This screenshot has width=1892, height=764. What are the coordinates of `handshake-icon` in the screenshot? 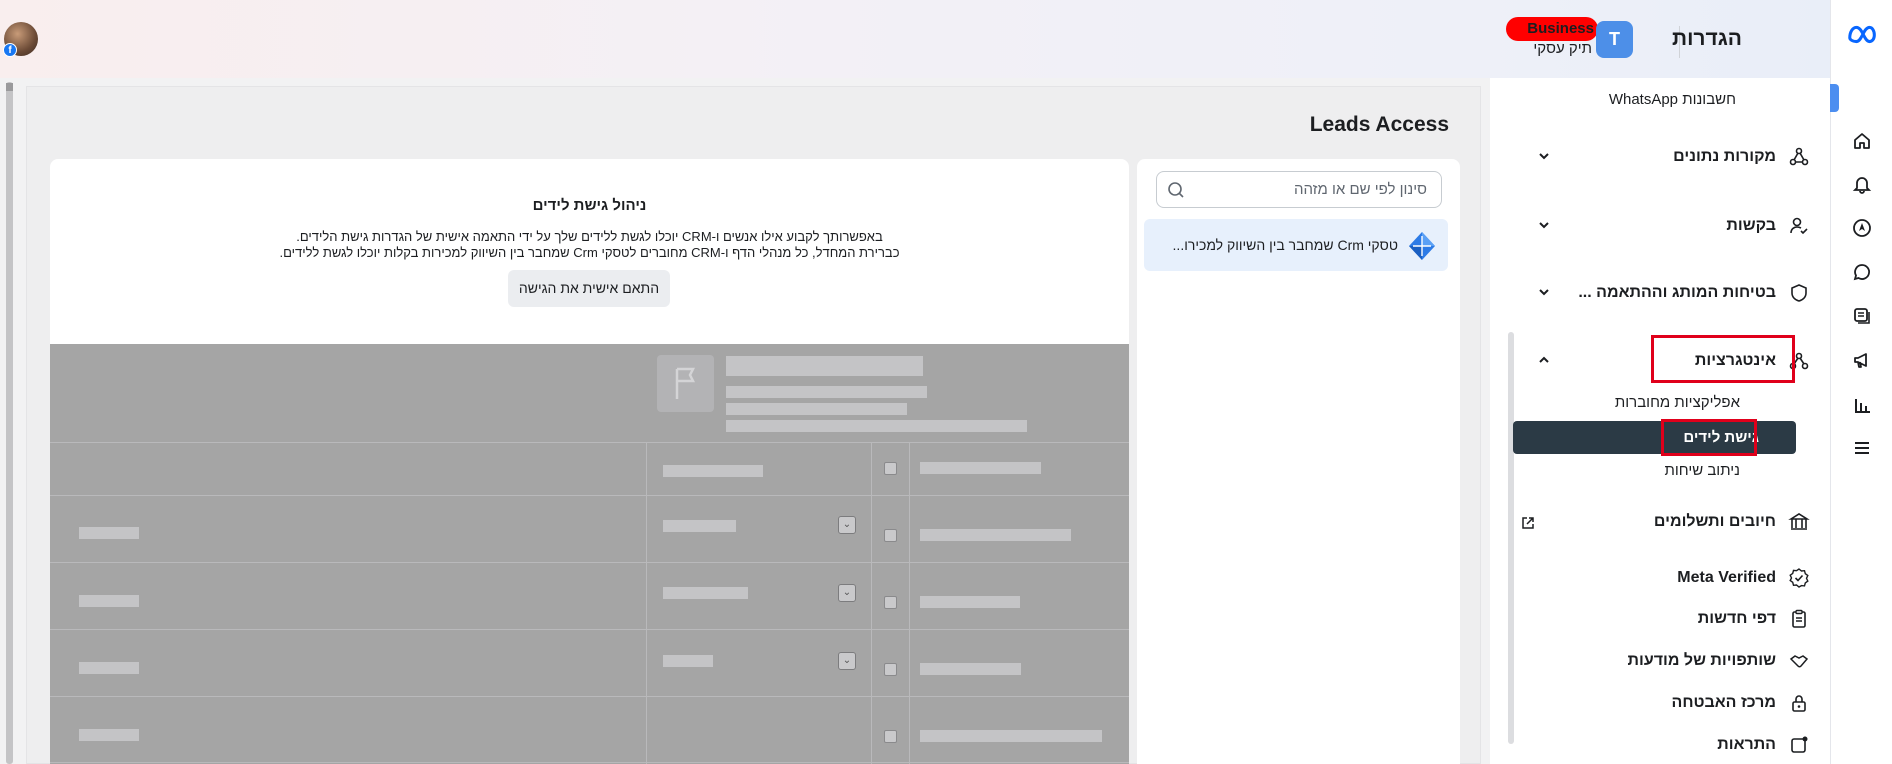 It's located at (1799, 661).